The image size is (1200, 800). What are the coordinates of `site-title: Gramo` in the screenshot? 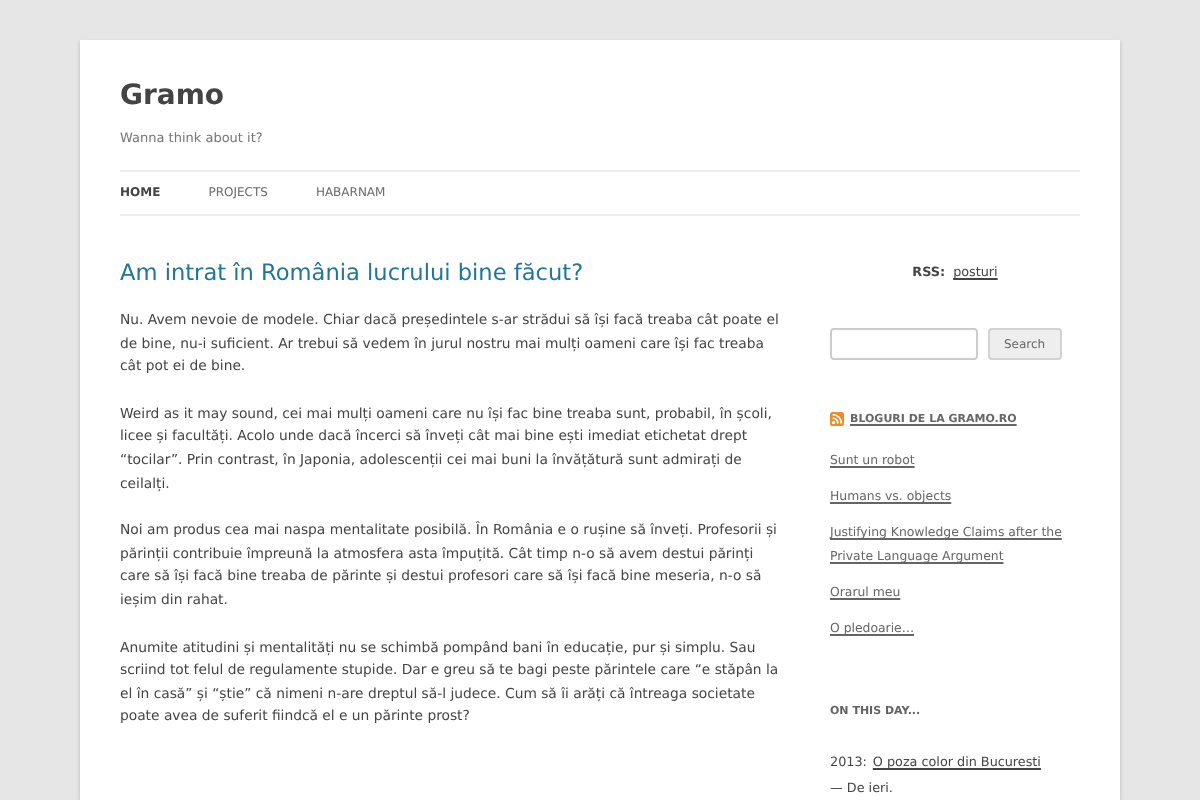 It's located at (173, 95).